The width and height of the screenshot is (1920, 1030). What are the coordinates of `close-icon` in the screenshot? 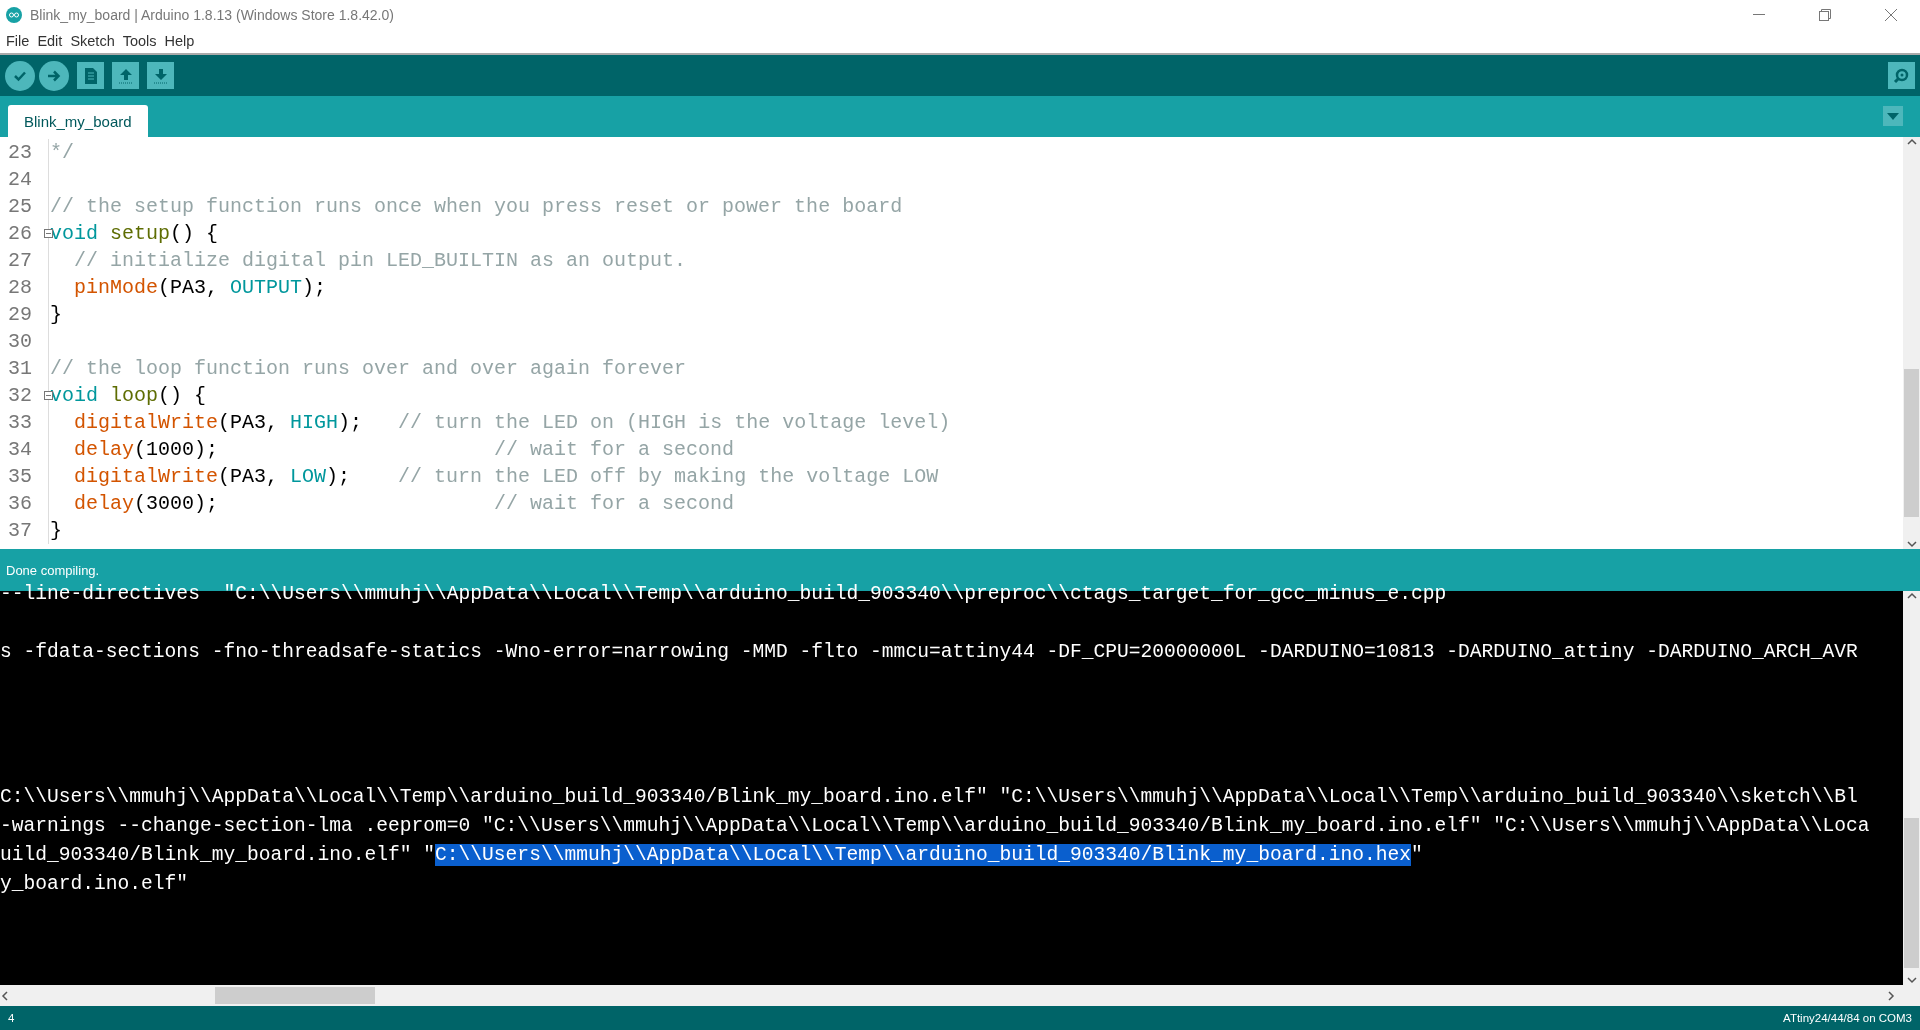 It's located at (1891, 14).